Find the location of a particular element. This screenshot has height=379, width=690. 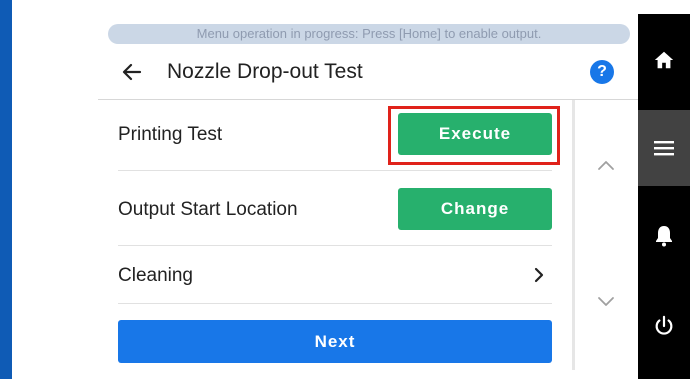

power-button is located at coordinates (664, 326).